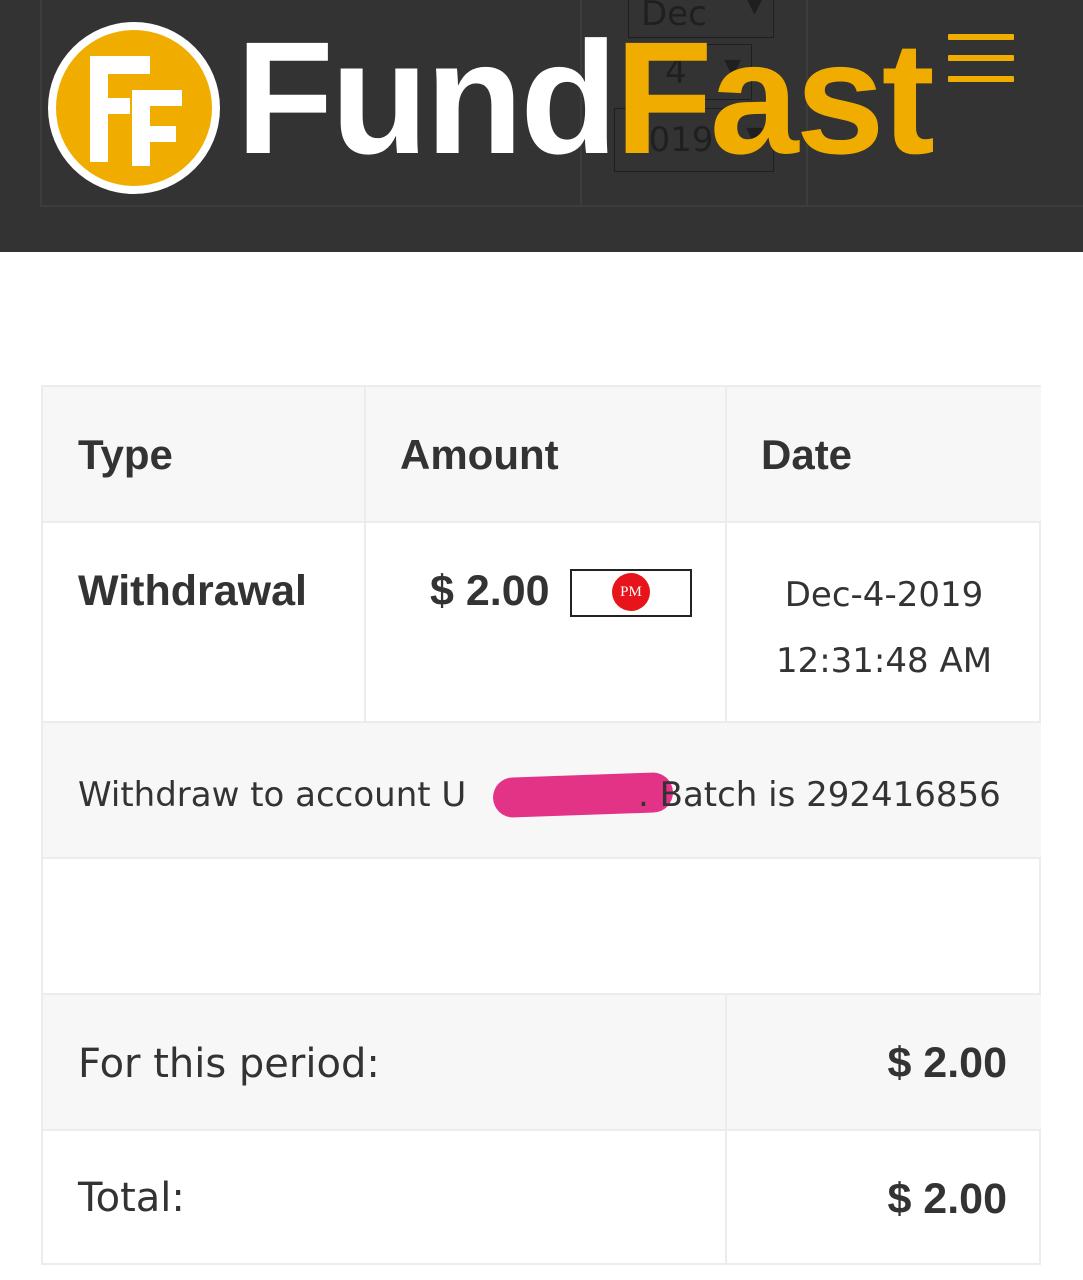  Describe the element at coordinates (884, 661) in the screenshot. I see `transaction-time: 12:31:48 AM` at that location.